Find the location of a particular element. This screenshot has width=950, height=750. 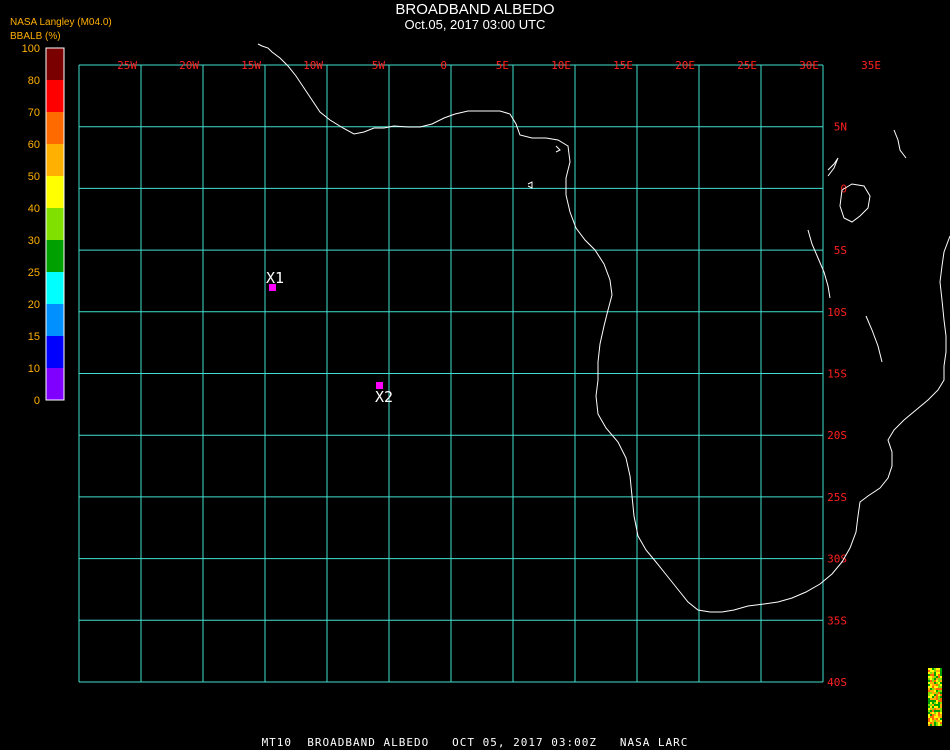

latitude-label: 25S is located at coordinates (837, 497).